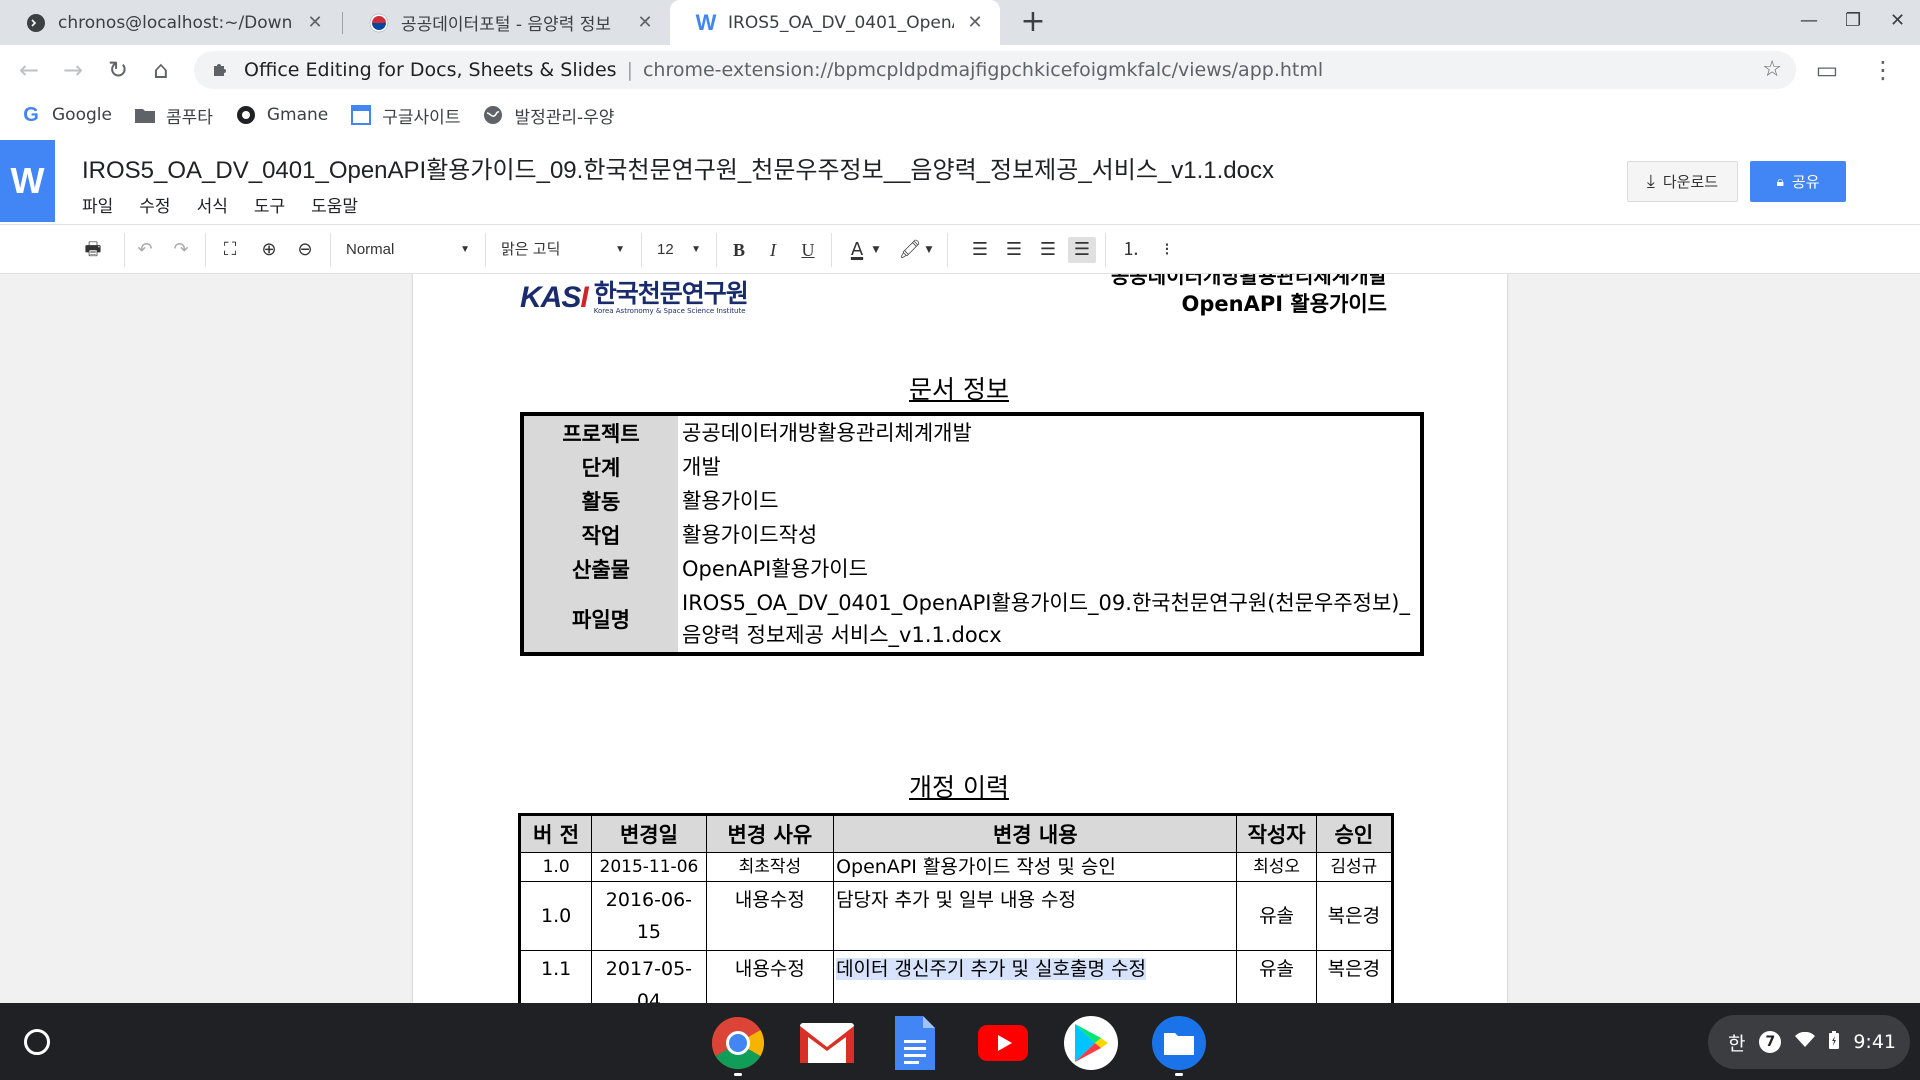 This screenshot has width=1920, height=1080. What do you see at coordinates (857, 250) in the screenshot?
I see `text-color-icon: A` at bounding box center [857, 250].